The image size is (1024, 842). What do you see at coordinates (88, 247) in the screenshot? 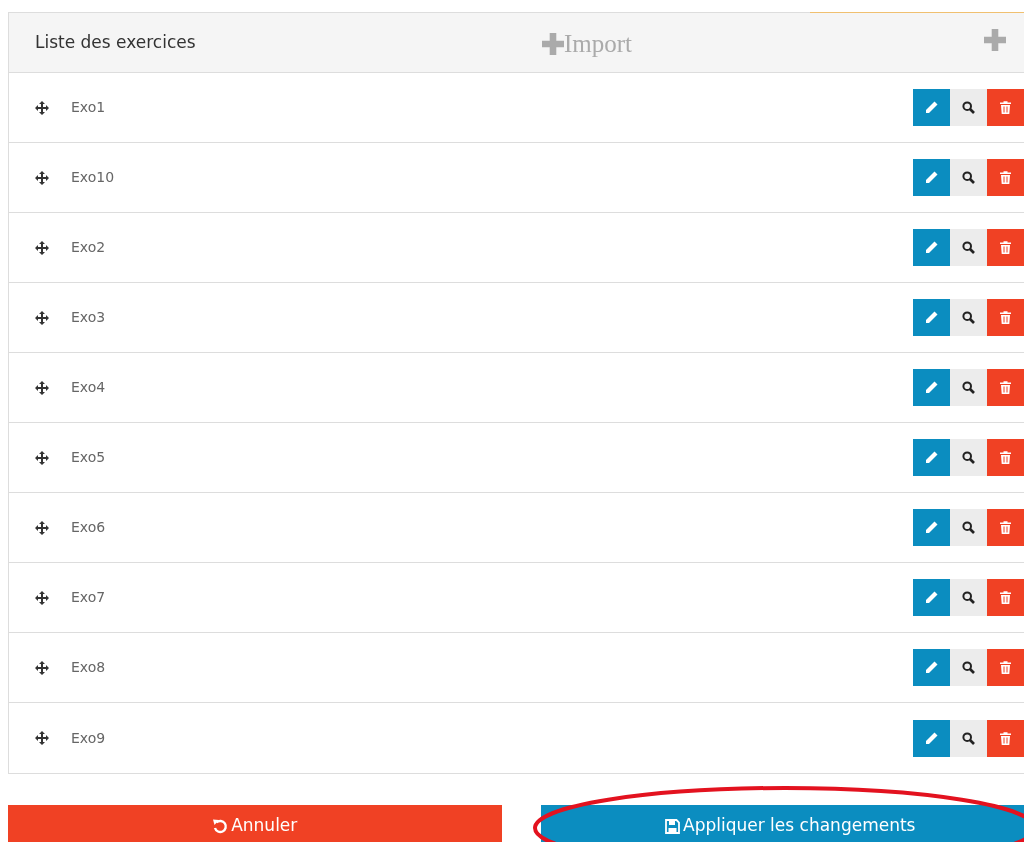
I see `exercise-name: Exo2` at bounding box center [88, 247].